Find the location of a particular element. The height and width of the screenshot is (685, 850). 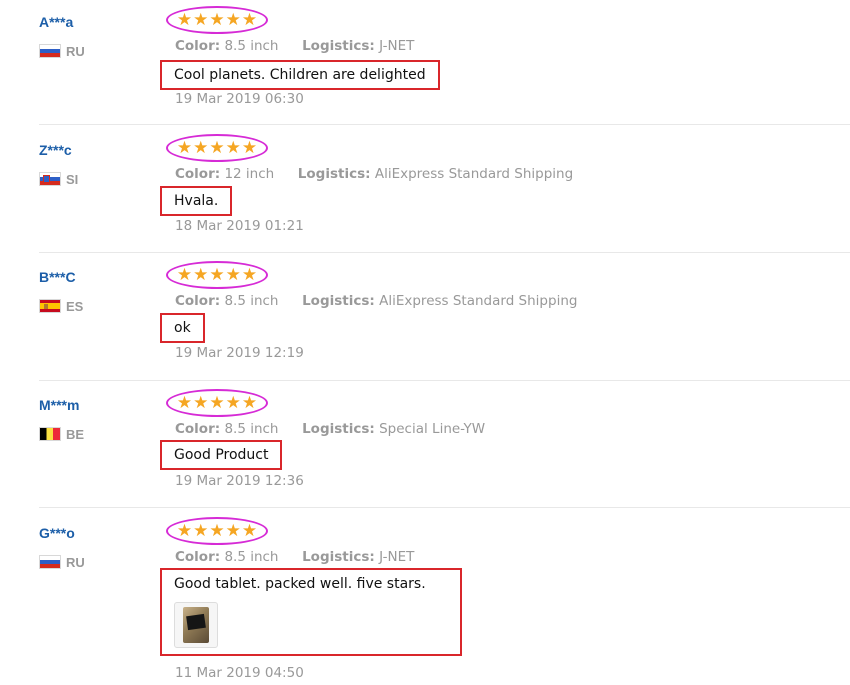

review-comment-box: Cool planets. Children are delighted is located at coordinates (300, 75).